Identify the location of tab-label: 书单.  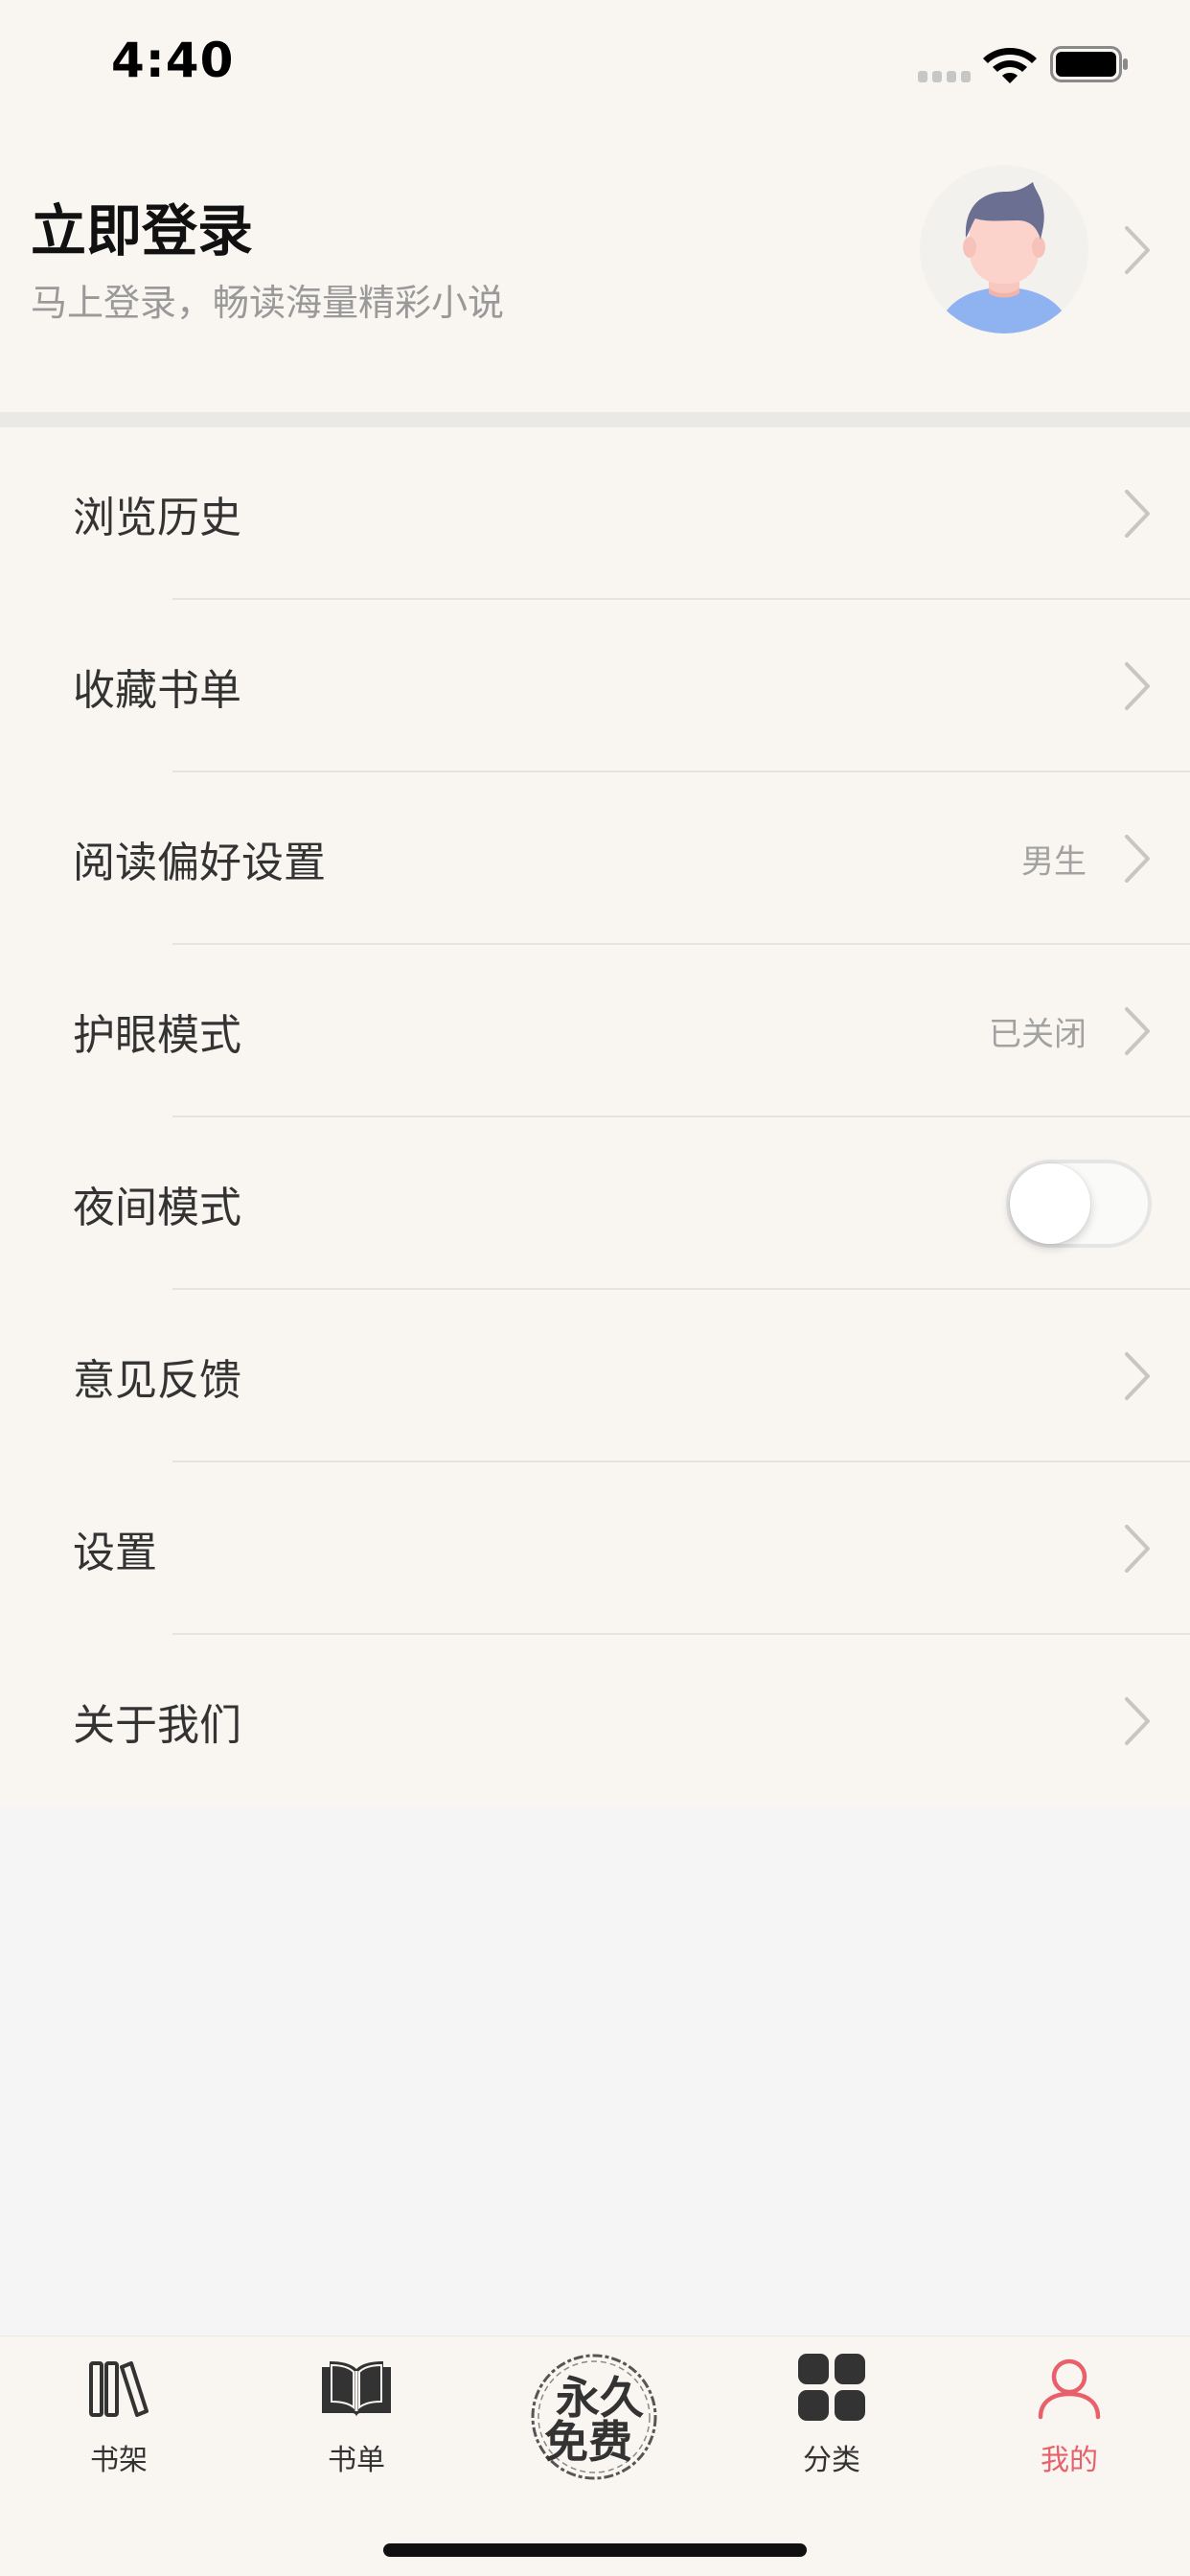
(357, 2460).